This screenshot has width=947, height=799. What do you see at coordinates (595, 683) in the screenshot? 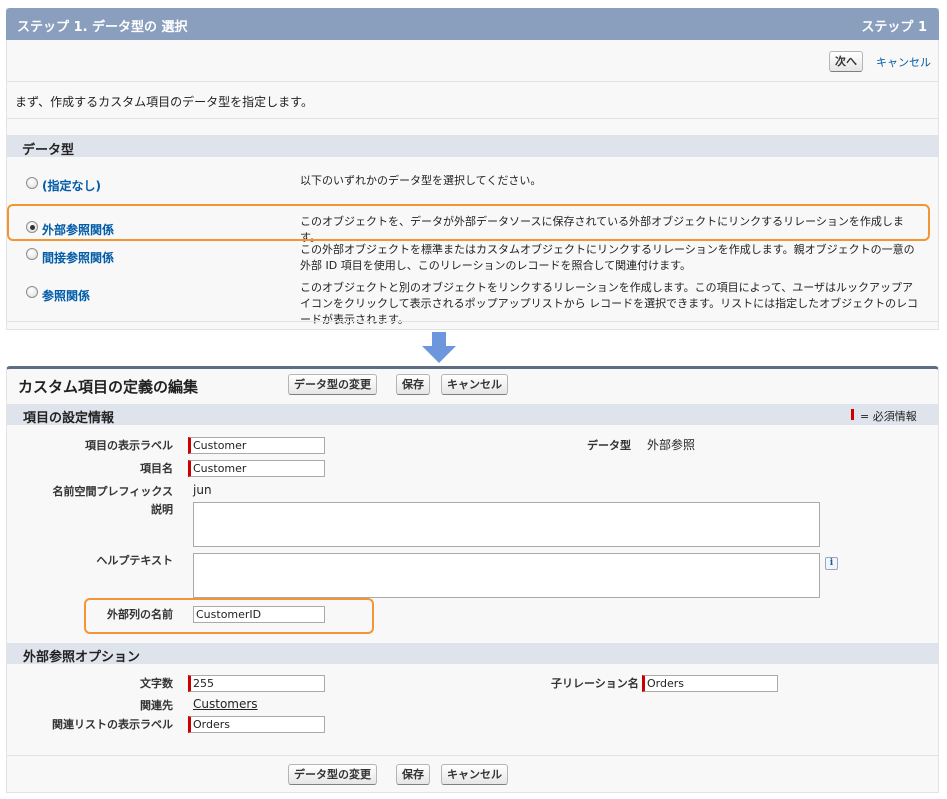
I see `child-relationship-label: 子リレーション名` at bounding box center [595, 683].